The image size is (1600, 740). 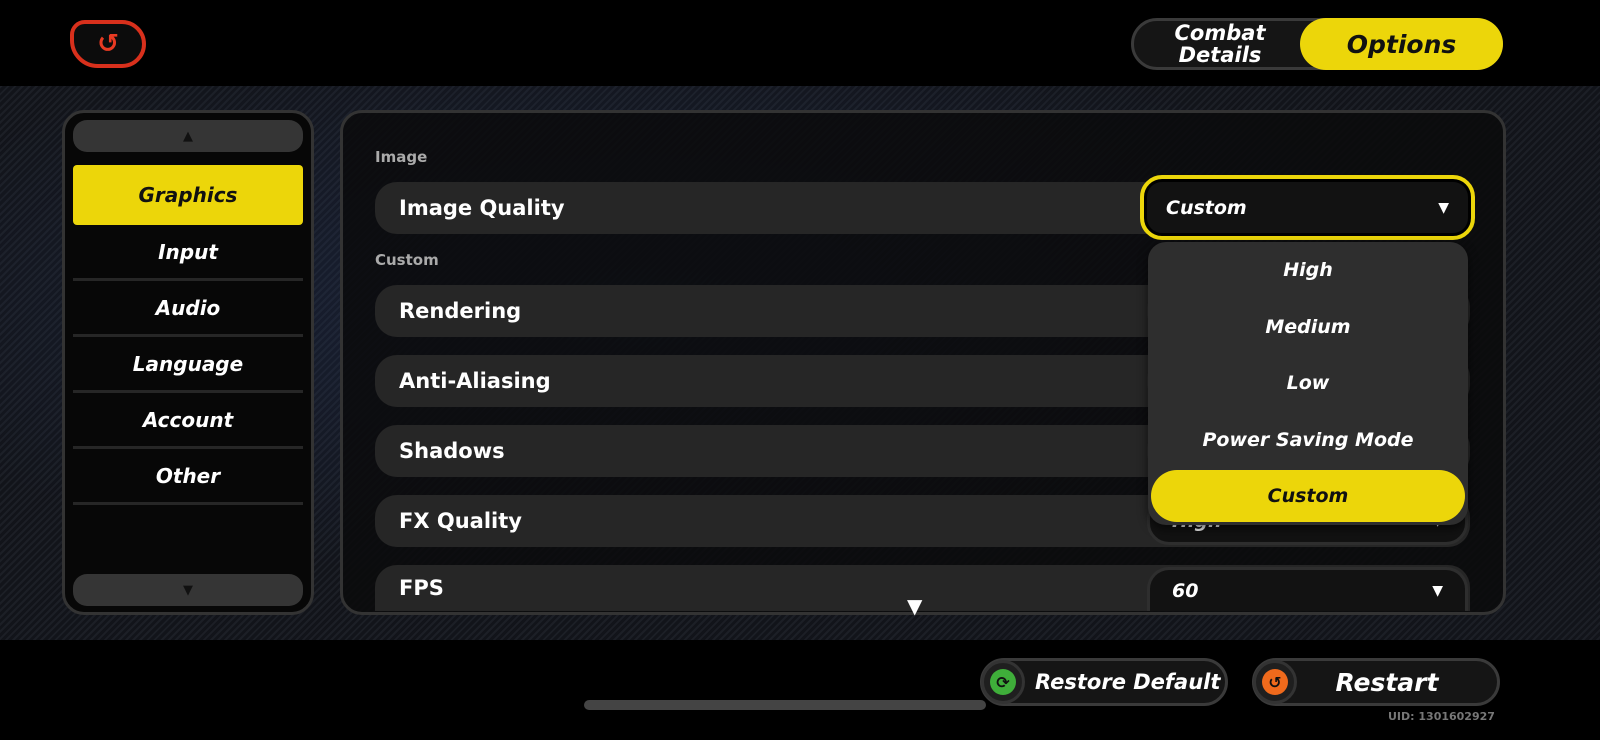 I want to click on restart-icon: ↺, so click(x=1275, y=682).